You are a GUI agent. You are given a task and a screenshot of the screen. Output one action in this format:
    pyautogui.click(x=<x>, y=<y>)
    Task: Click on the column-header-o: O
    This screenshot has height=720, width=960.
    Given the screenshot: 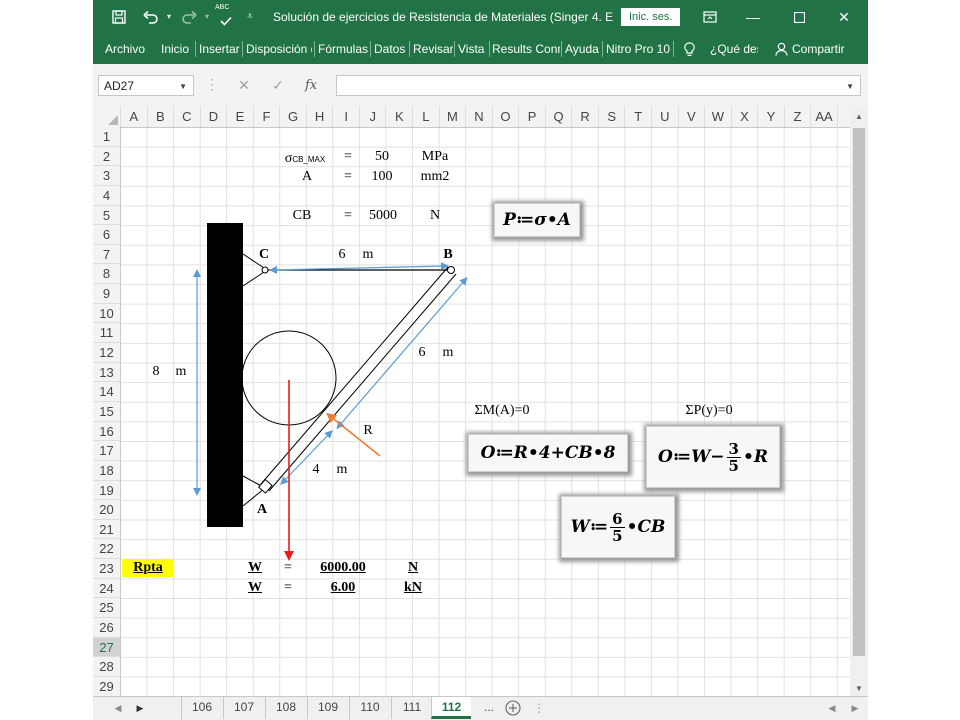 What is the action you would take?
    pyautogui.click(x=506, y=116)
    